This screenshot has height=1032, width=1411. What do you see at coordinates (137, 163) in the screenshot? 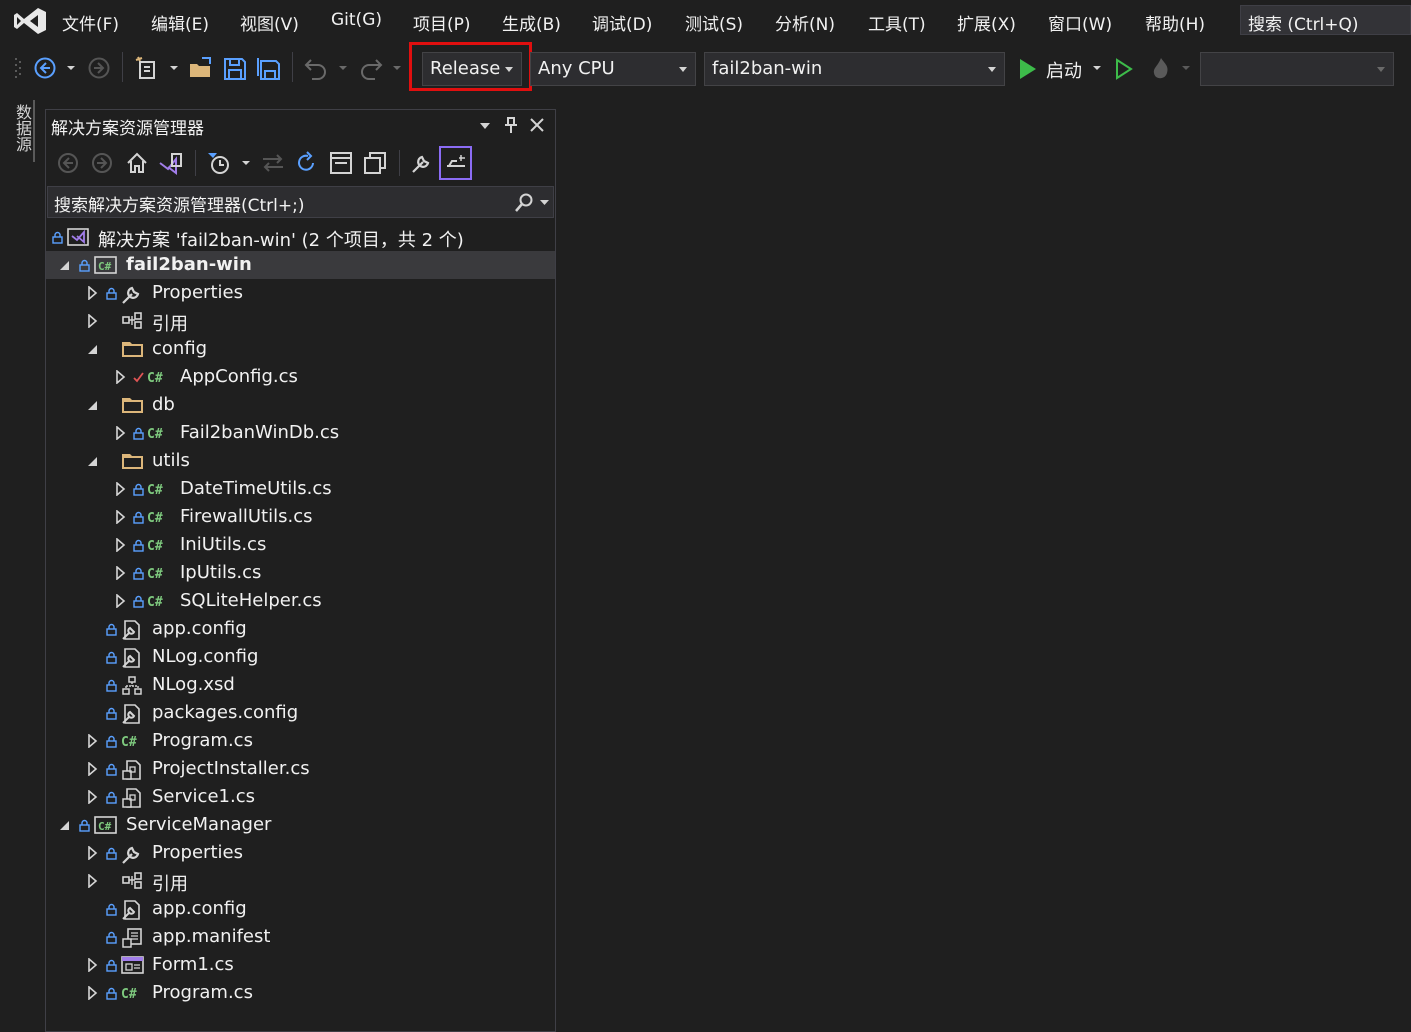
I see `home-icon` at bounding box center [137, 163].